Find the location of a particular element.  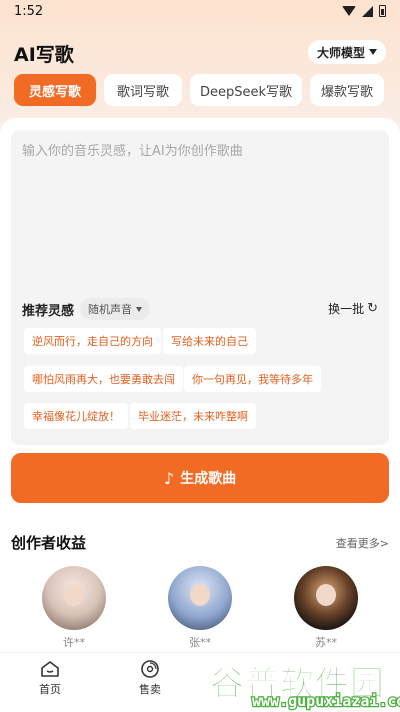

creator-name: 苏** is located at coordinates (326, 642).